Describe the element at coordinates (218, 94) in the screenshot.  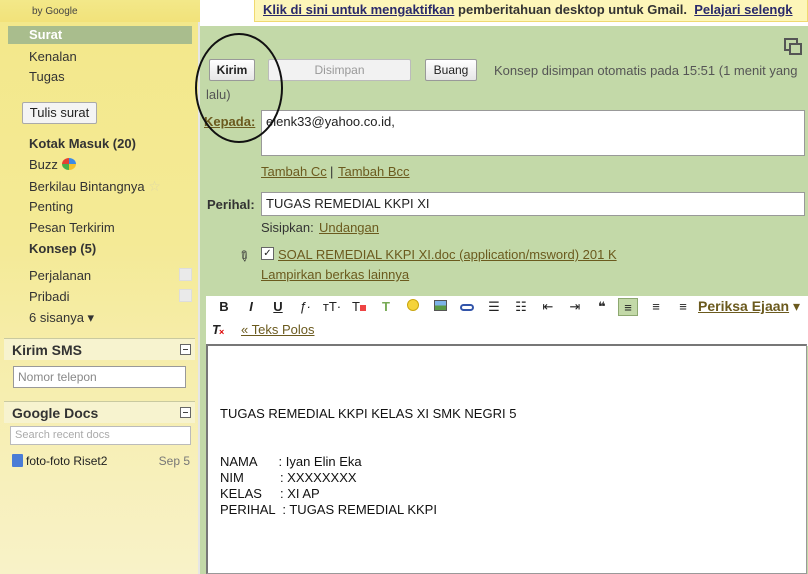
I see `autosave-status-cont: lalu)` at that location.